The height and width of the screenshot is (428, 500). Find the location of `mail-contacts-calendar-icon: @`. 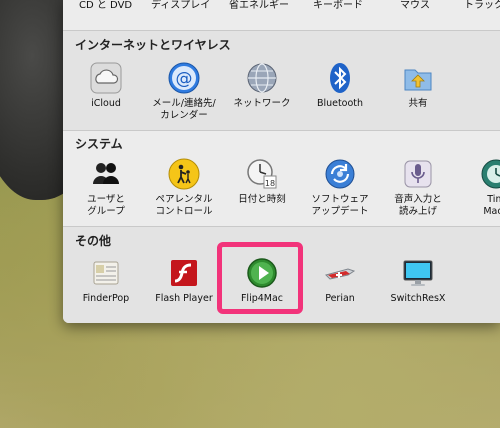

mail-contacts-calendar-icon: @ is located at coordinates (184, 78).